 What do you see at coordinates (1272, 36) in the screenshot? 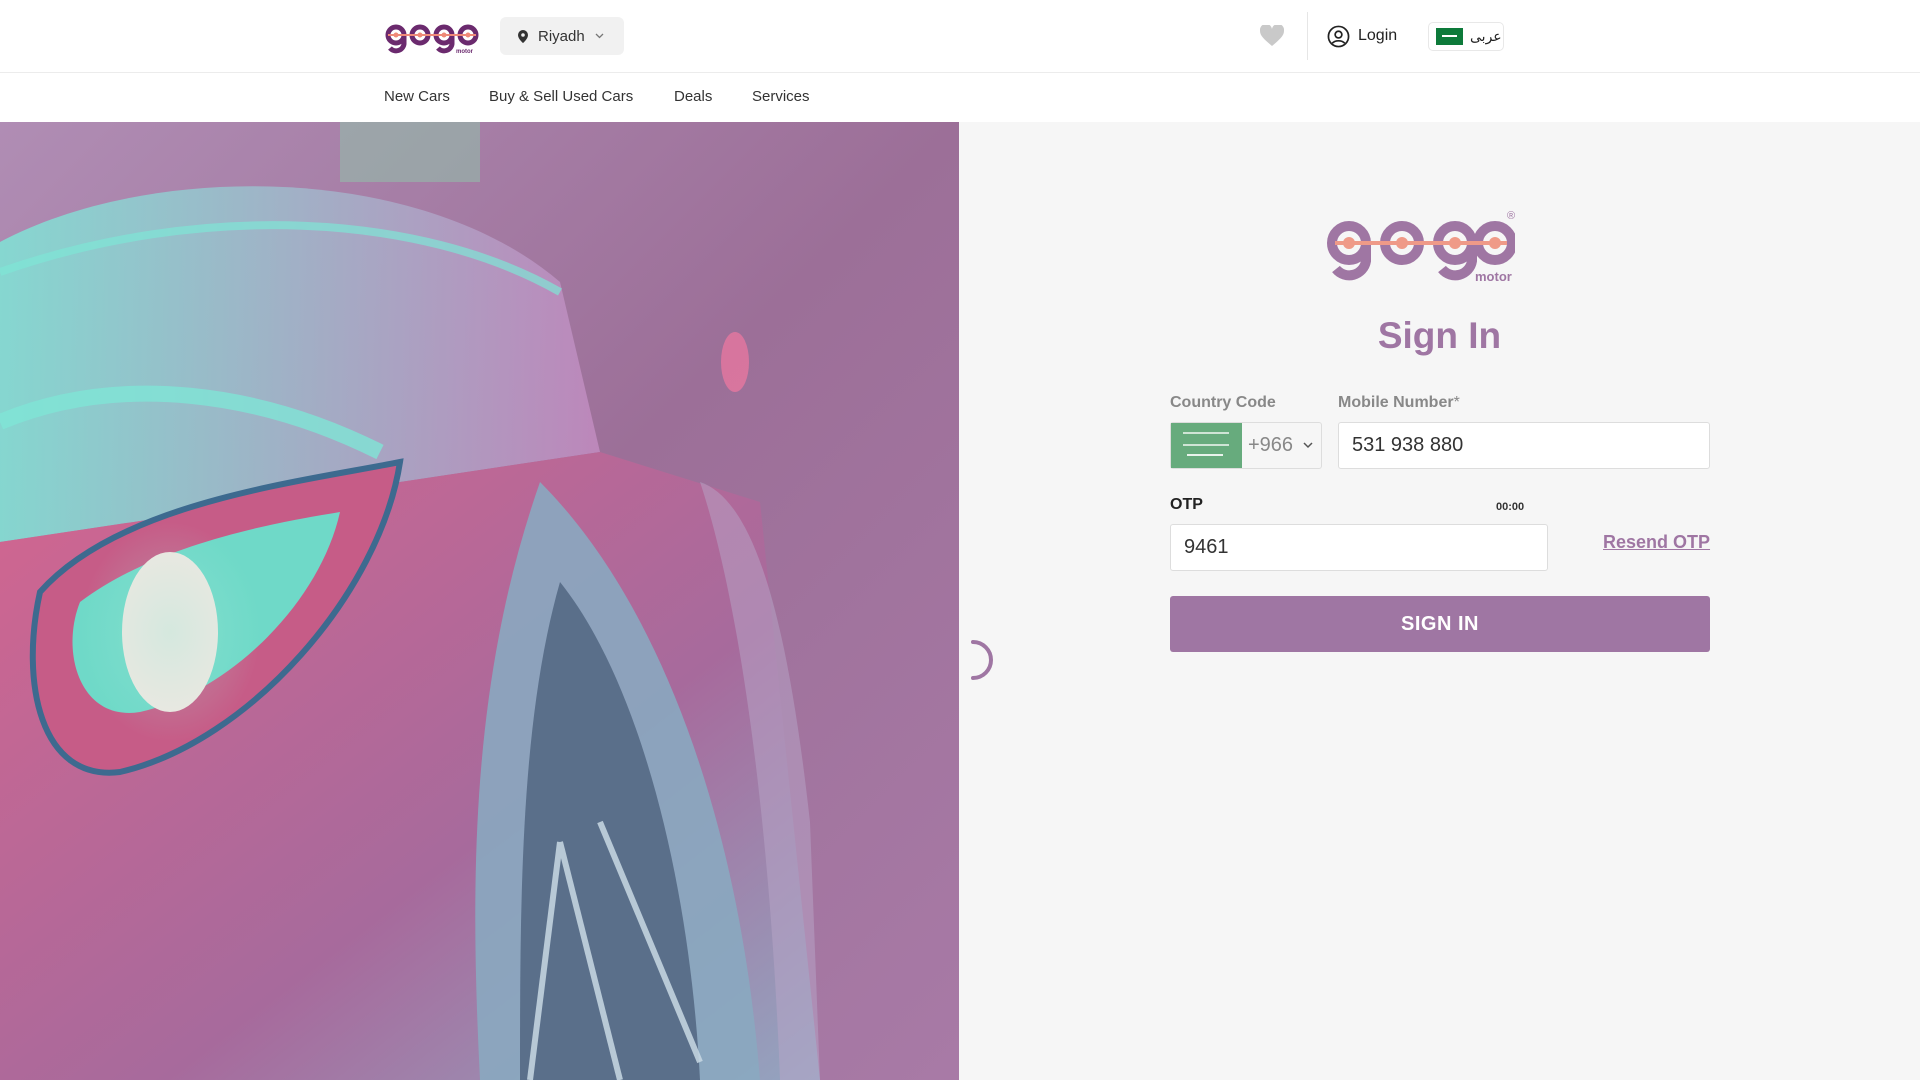
I see `heart-icon` at bounding box center [1272, 36].